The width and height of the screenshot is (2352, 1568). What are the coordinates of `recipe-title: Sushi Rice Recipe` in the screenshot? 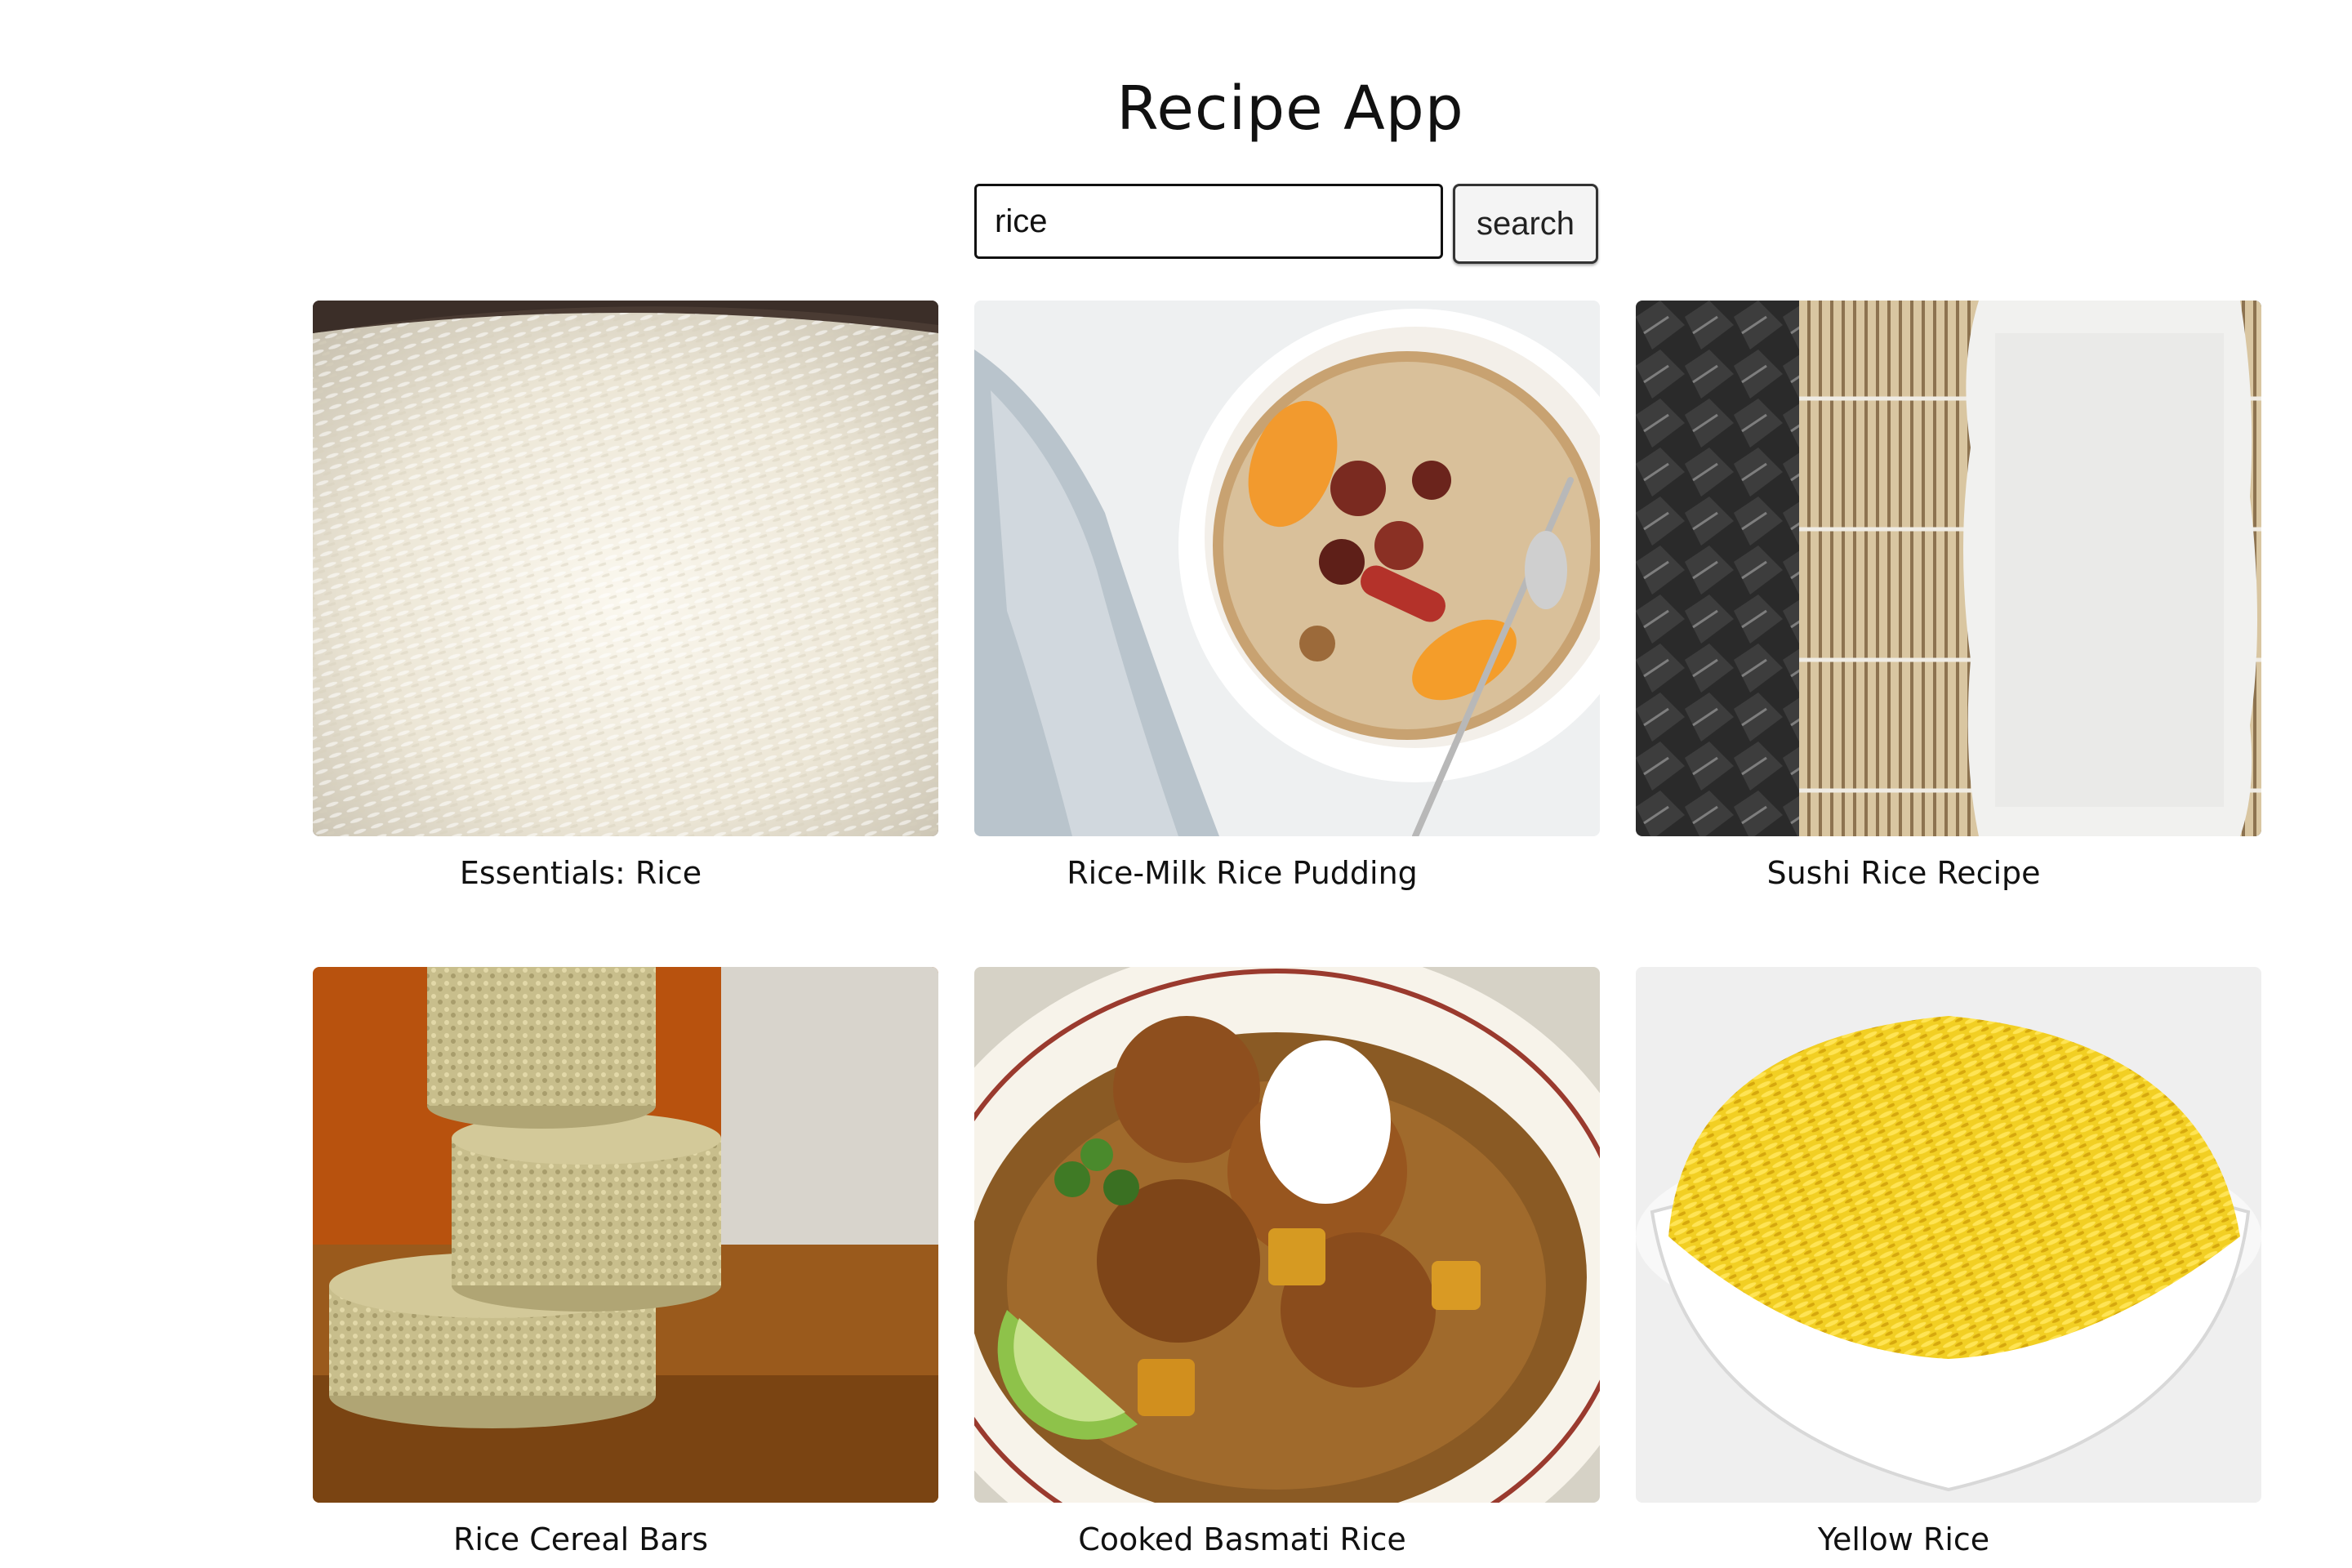 It's located at (1904, 873).